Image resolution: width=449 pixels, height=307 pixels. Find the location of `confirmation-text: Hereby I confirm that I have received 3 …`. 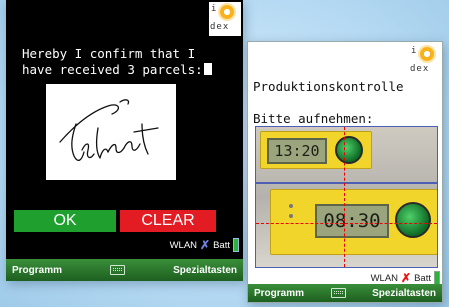

confirmation-text: Hereby I confirm that I have received 3 … is located at coordinates (127, 62).